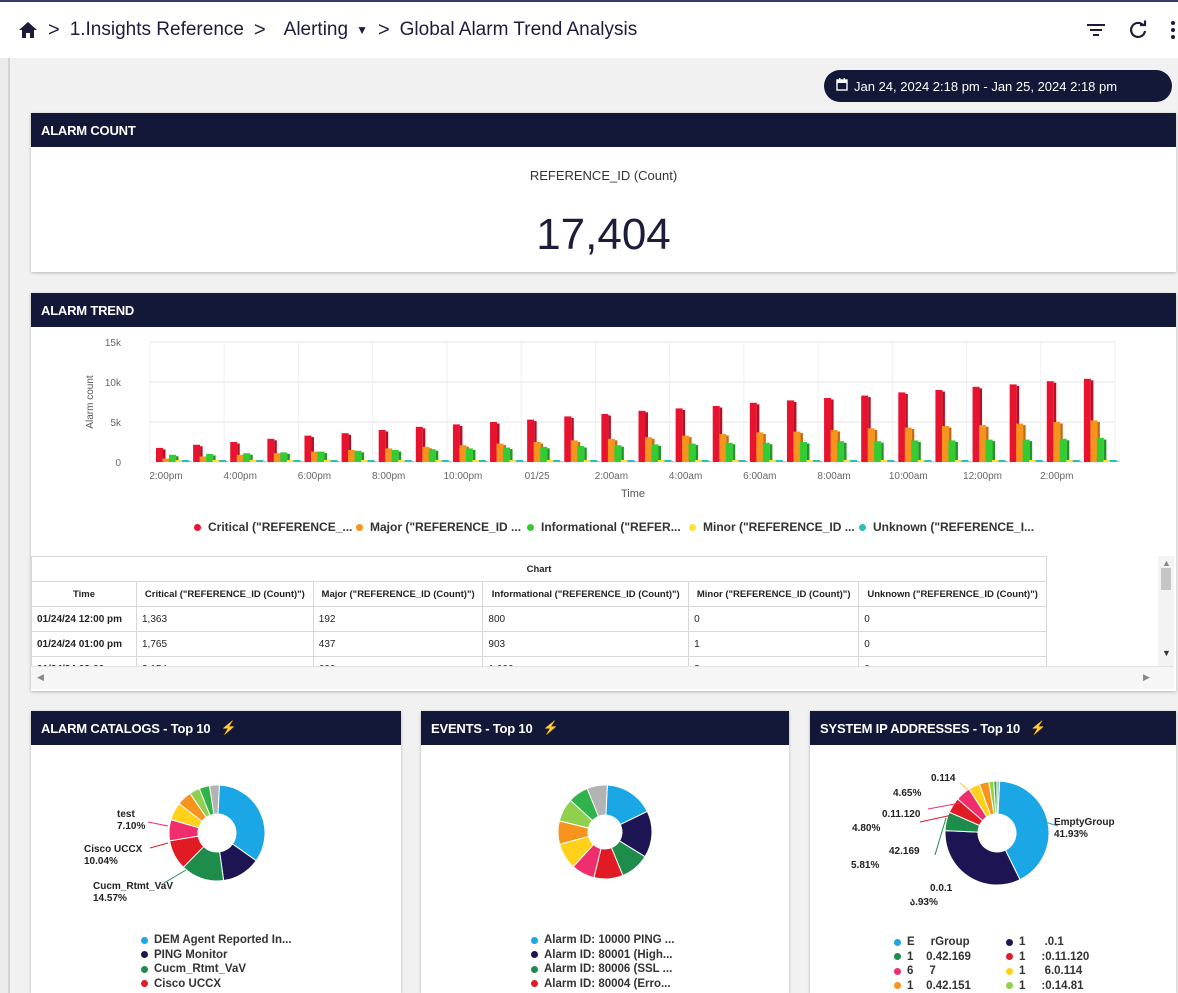  Describe the element at coordinates (188, 983) in the screenshot. I see `legend-label: Cisco UCCX` at that location.